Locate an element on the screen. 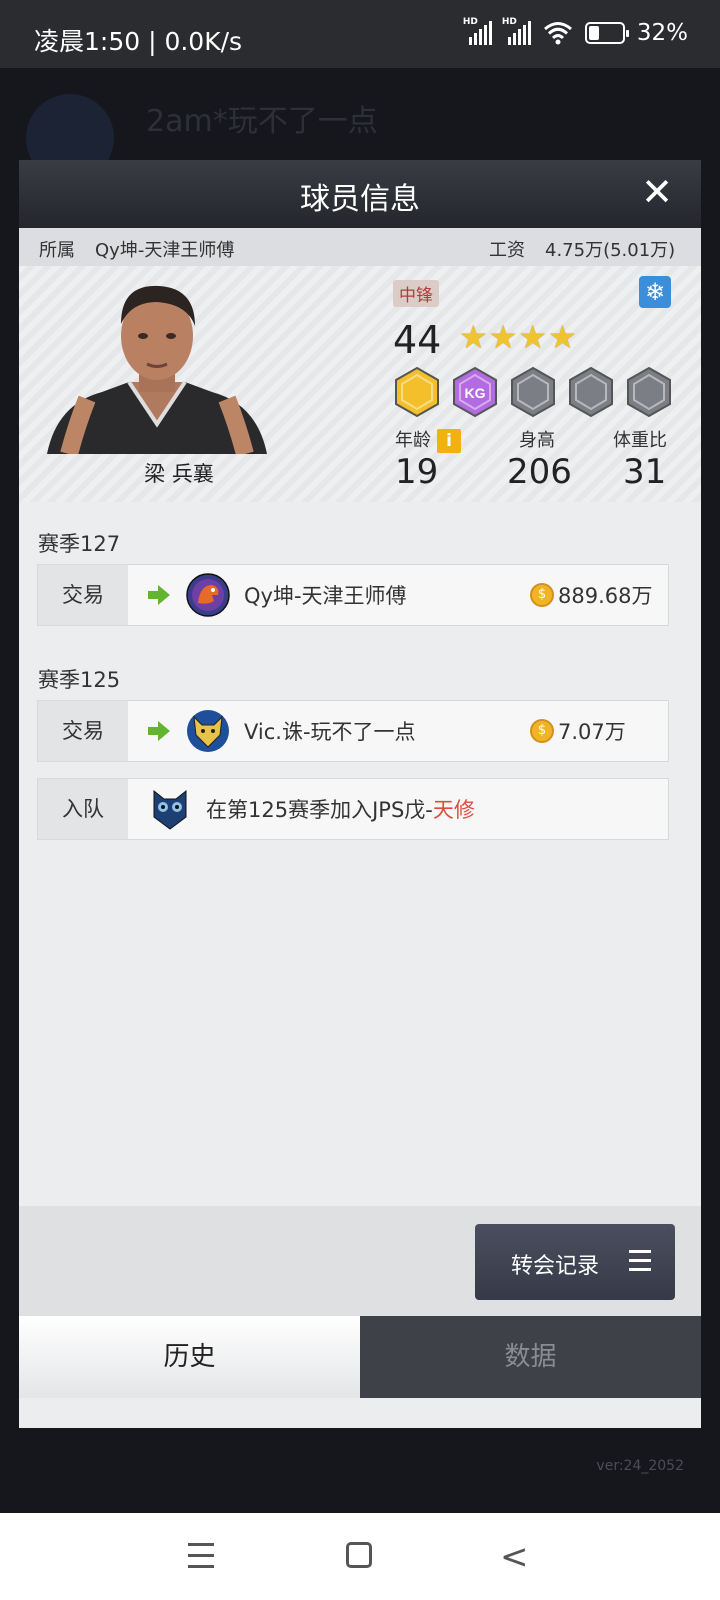 This screenshot has height=1600, width=720. weight-label: 体重比 is located at coordinates (640, 440).